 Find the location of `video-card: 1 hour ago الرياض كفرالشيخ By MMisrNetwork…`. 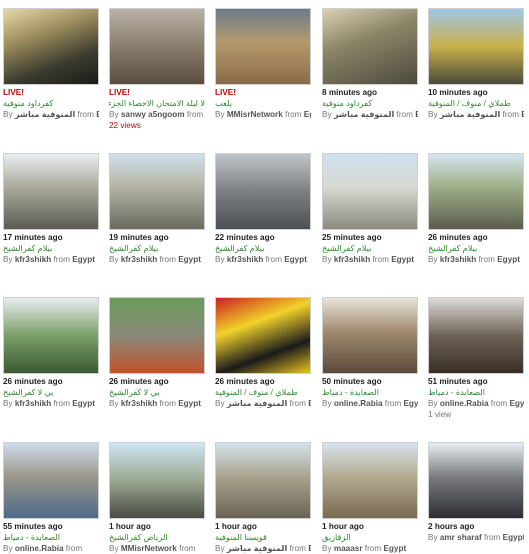

video-card: 1 hour ago الرياض كفرالشيخ By MMisrNetwork… is located at coordinates (157, 498).